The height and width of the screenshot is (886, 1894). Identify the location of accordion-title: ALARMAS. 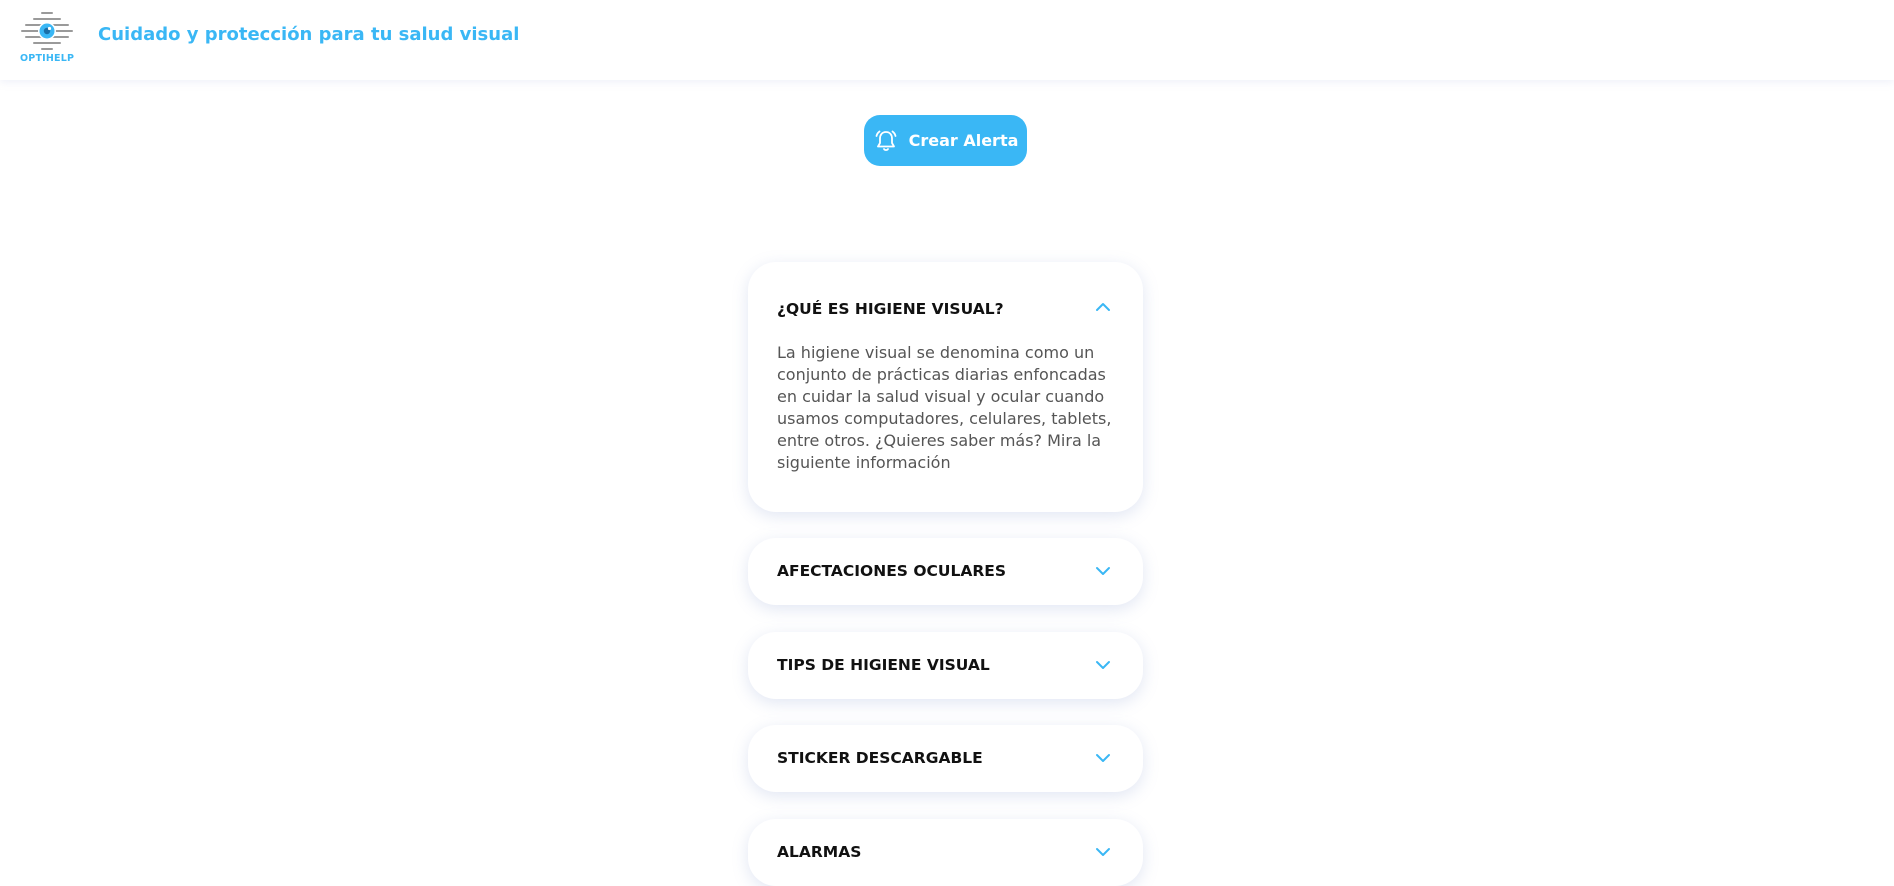
(819, 852).